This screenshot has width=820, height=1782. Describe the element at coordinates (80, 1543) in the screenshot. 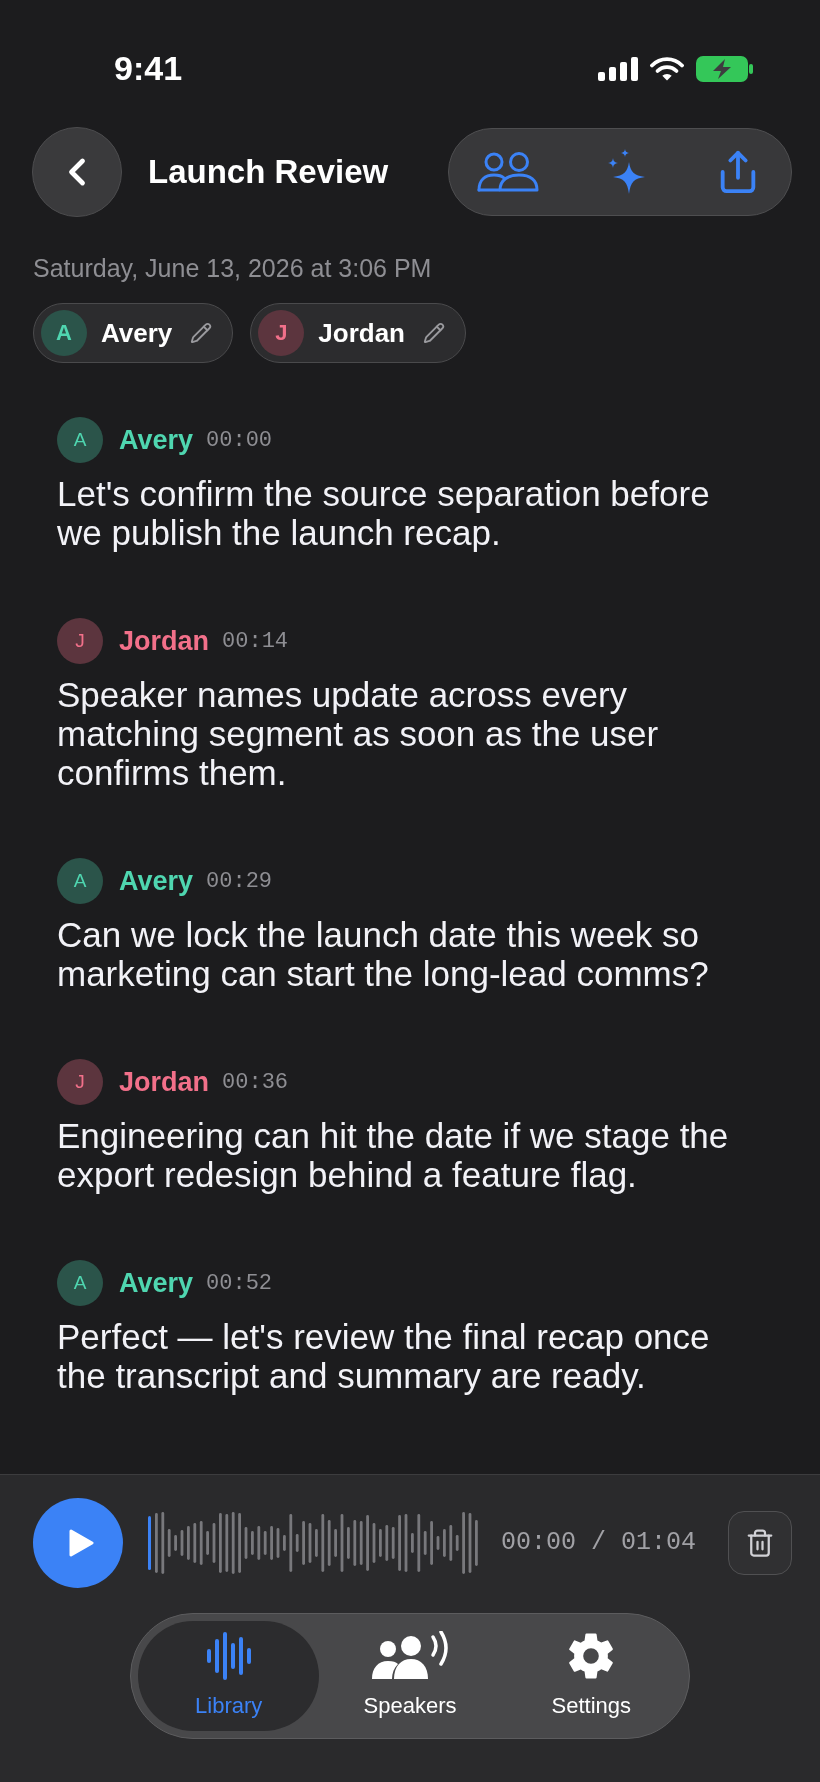

I see `play-icon` at that location.